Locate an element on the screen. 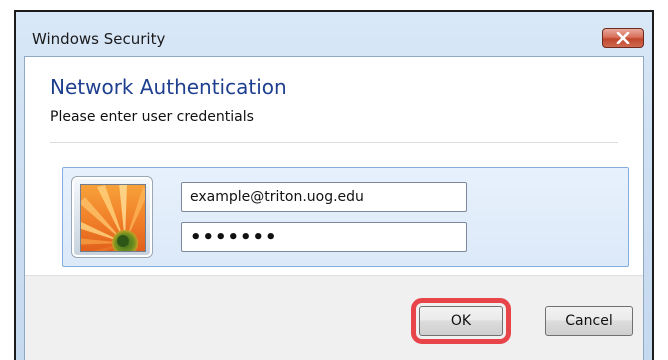 The height and width of the screenshot is (360, 668). password-field: ••••••• is located at coordinates (324, 237).